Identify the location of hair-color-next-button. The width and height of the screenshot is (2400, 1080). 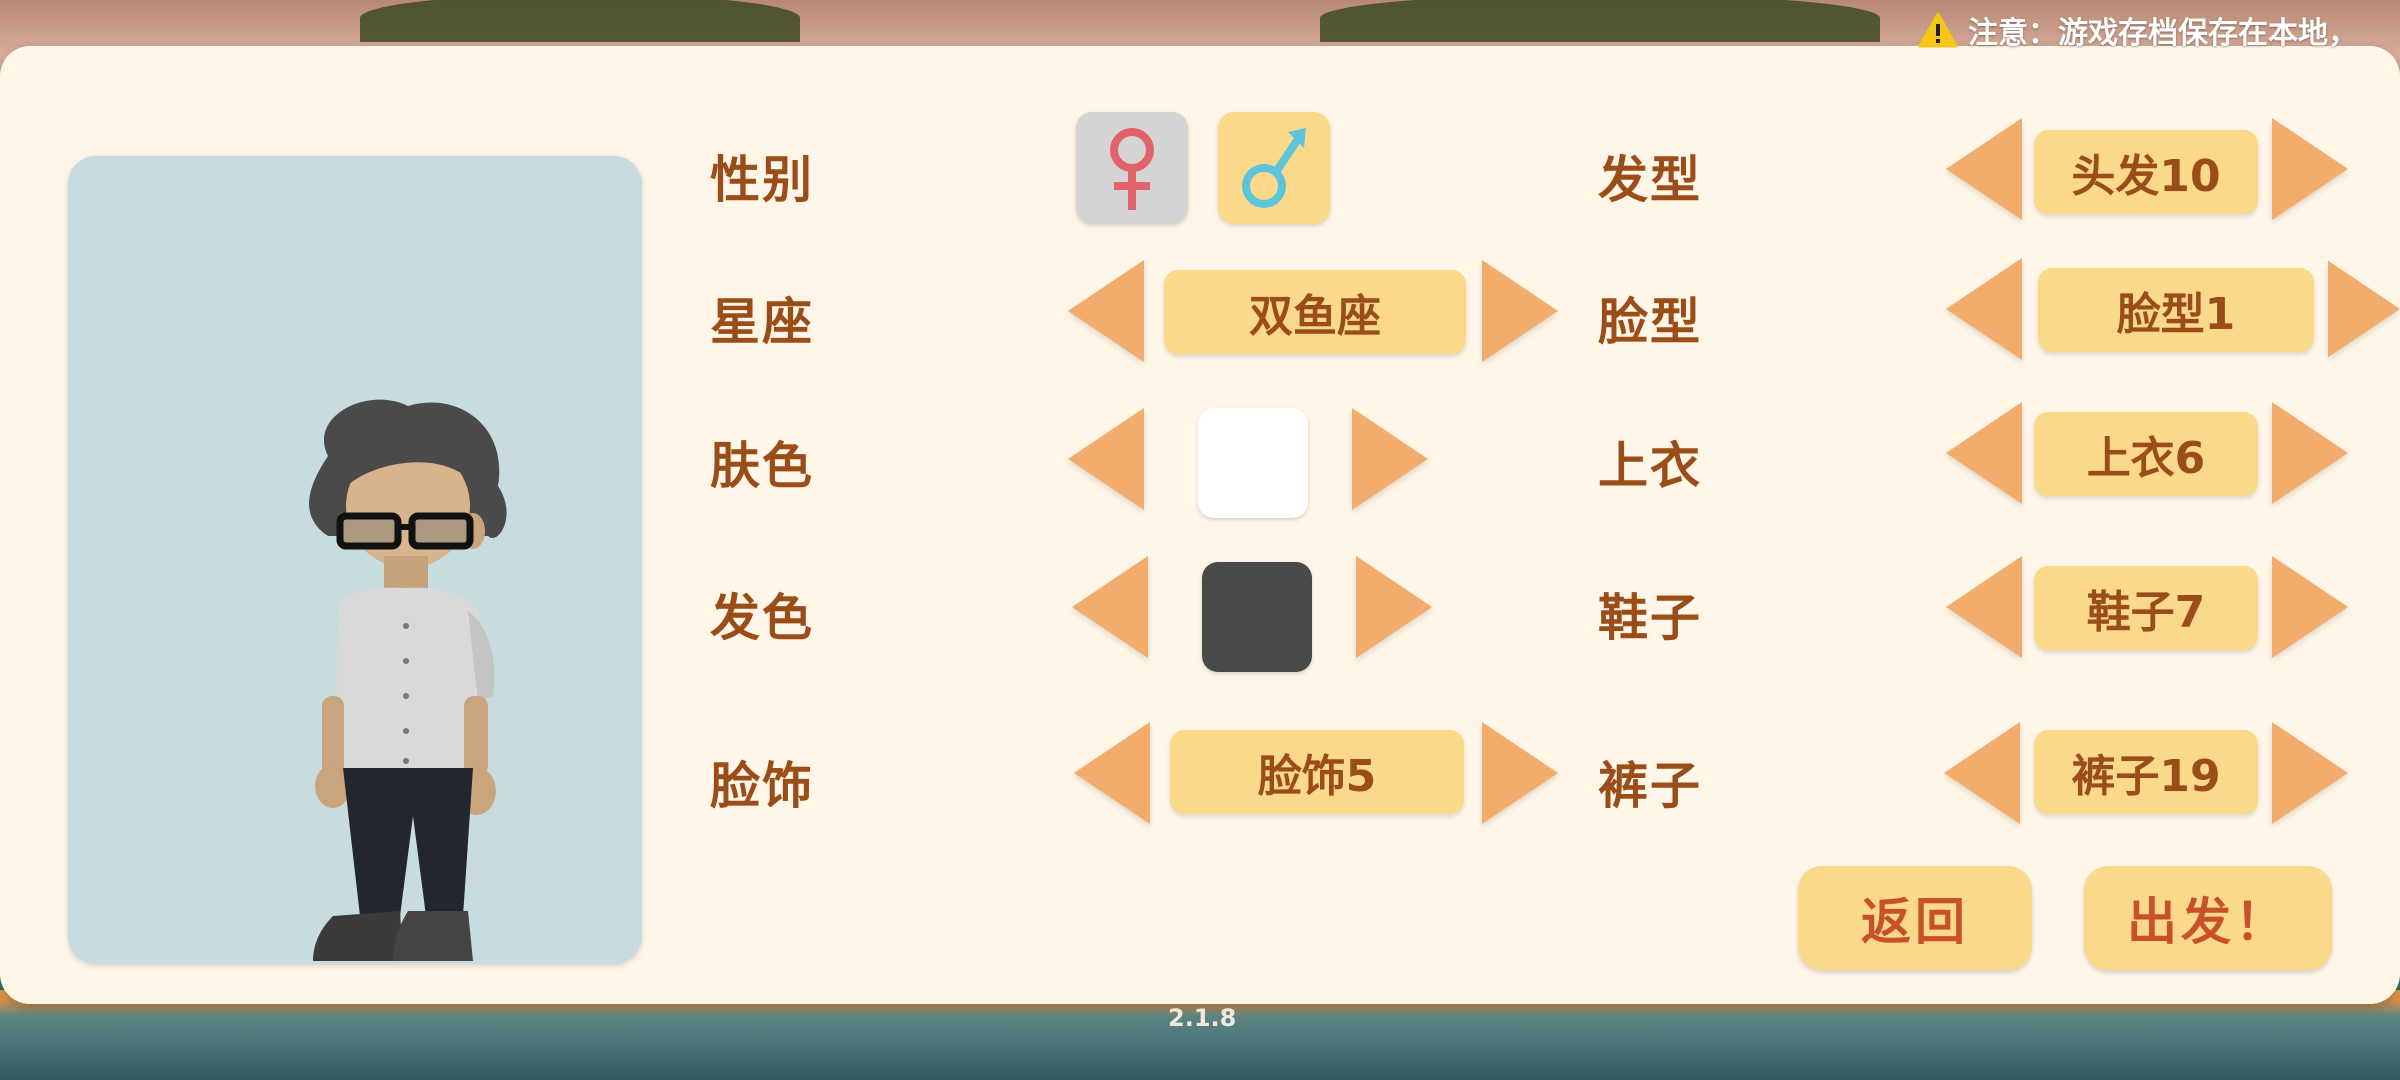
(1394, 607).